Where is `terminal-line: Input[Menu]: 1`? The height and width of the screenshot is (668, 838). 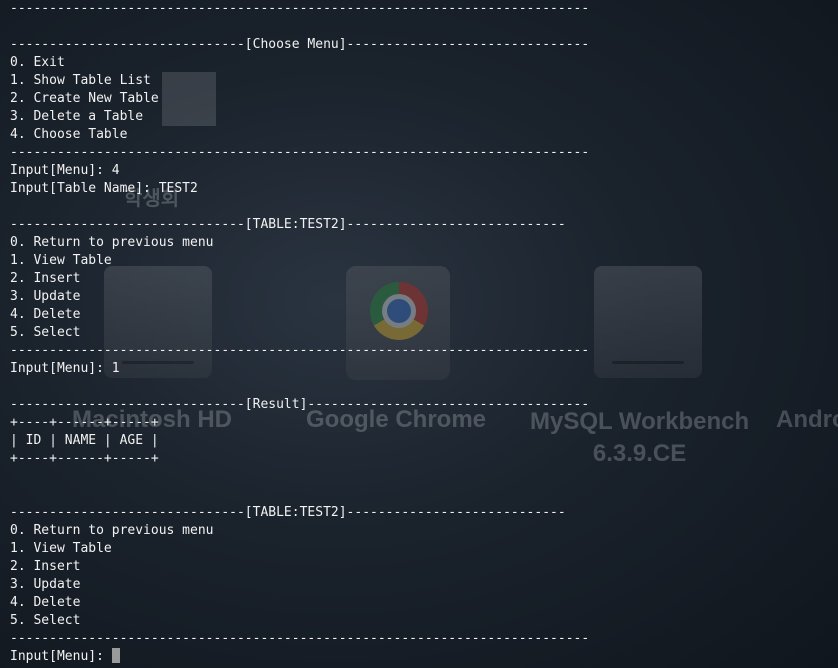 terminal-line: Input[Menu]: 1 is located at coordinates (65, 368).